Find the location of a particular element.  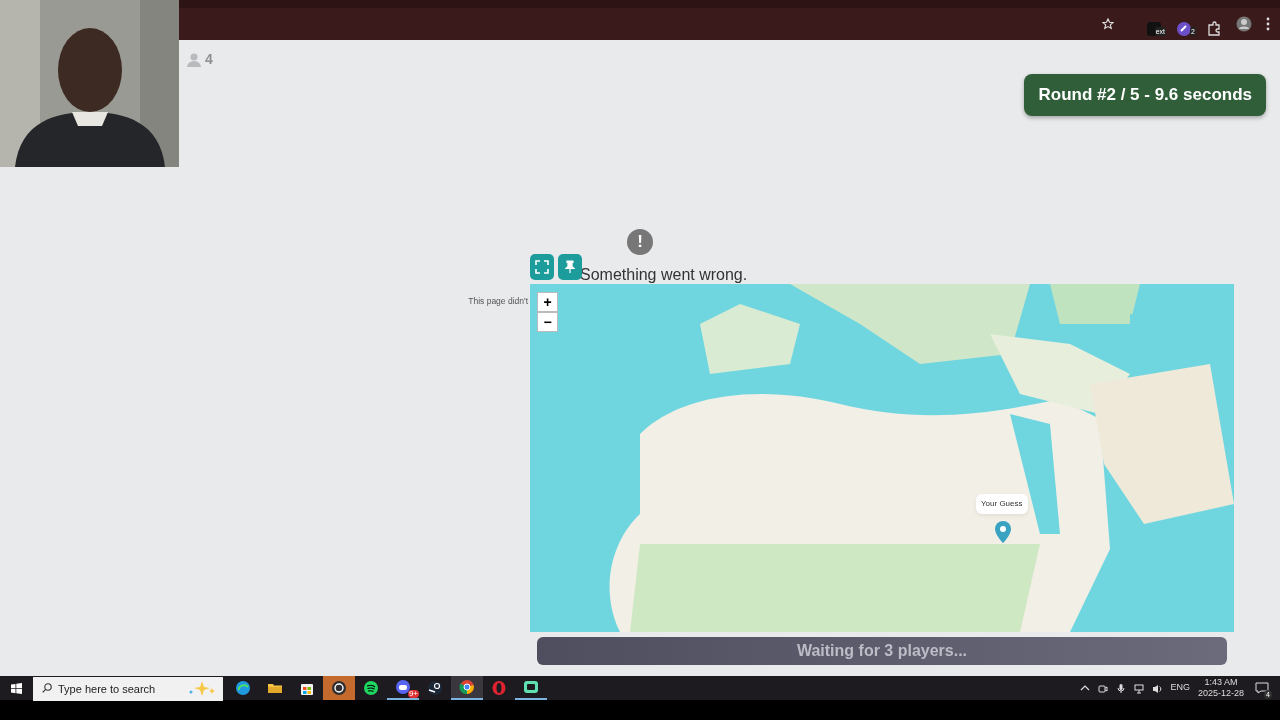

map-pin-icon is located at coordinates (1003, 532).